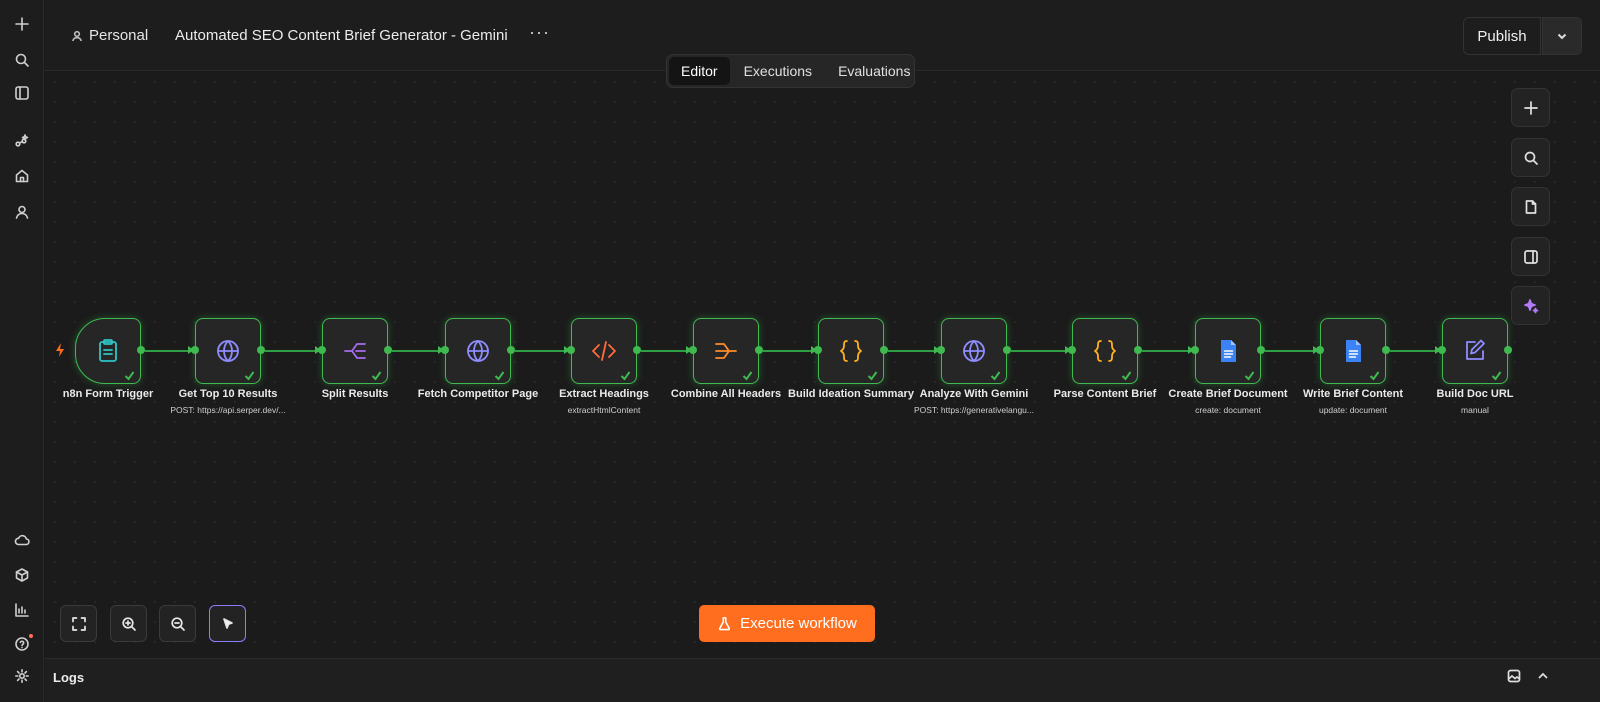 This screenshot has height=702, width=1600. What do you see at coordinates (874, 71) in the screenshot?
I see `tab-evaluations: Evaluations` at bounding box center [874, 71].